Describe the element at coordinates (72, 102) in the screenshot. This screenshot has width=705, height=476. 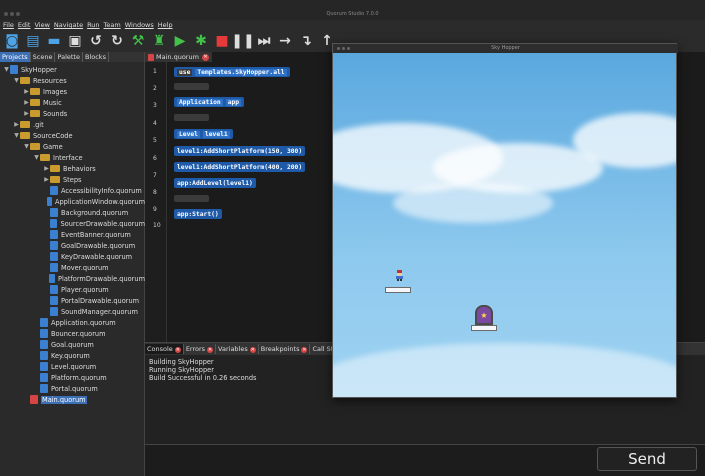
I see `tree-item: ▶ Music` at that location.